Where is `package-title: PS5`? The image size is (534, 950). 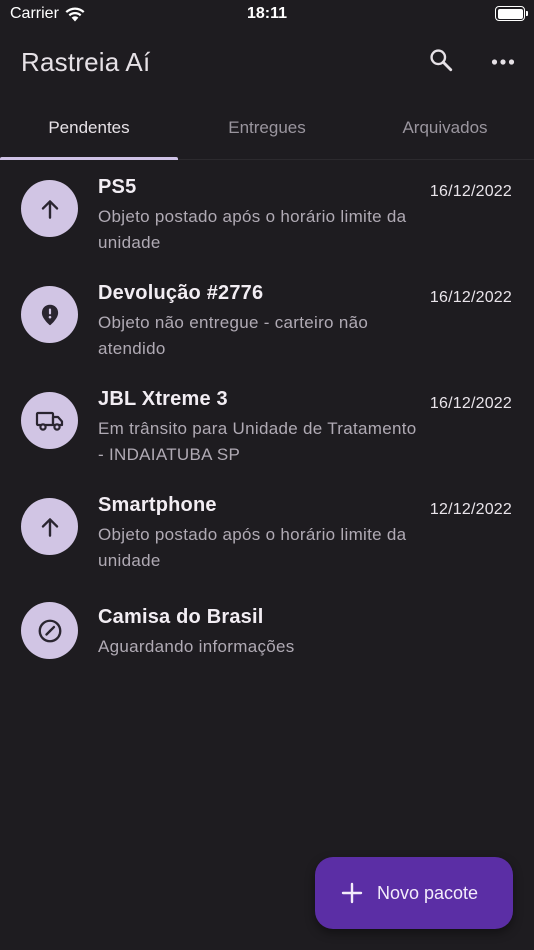 package-title: PS5 is located at coordinates (117, 187).